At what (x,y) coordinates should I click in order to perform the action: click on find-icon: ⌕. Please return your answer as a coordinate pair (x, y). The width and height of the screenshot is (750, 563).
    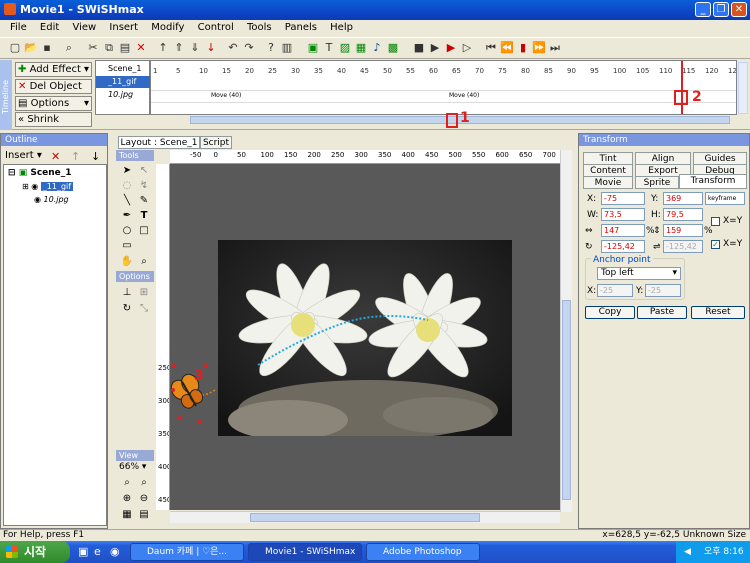
    Looking at the image, I should click on (69, 48).